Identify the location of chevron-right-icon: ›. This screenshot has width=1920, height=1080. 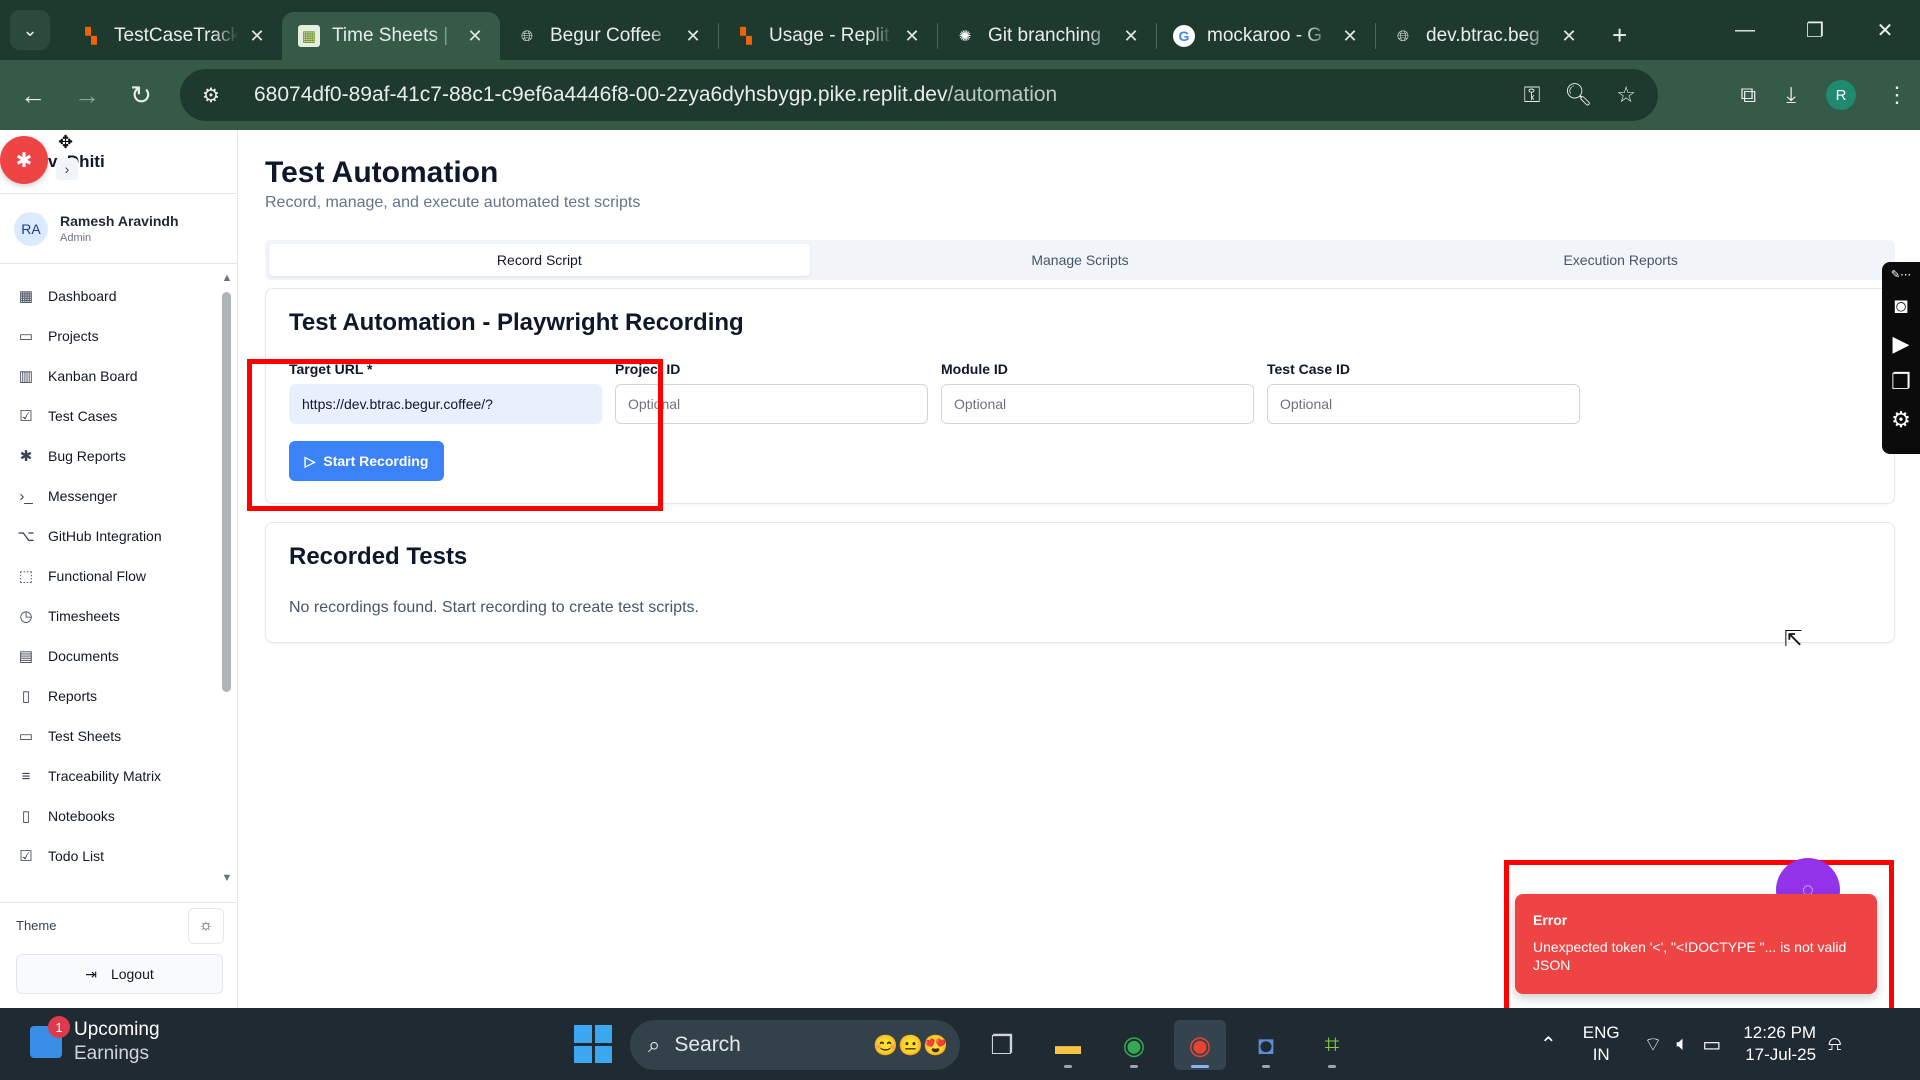
(67, 169).